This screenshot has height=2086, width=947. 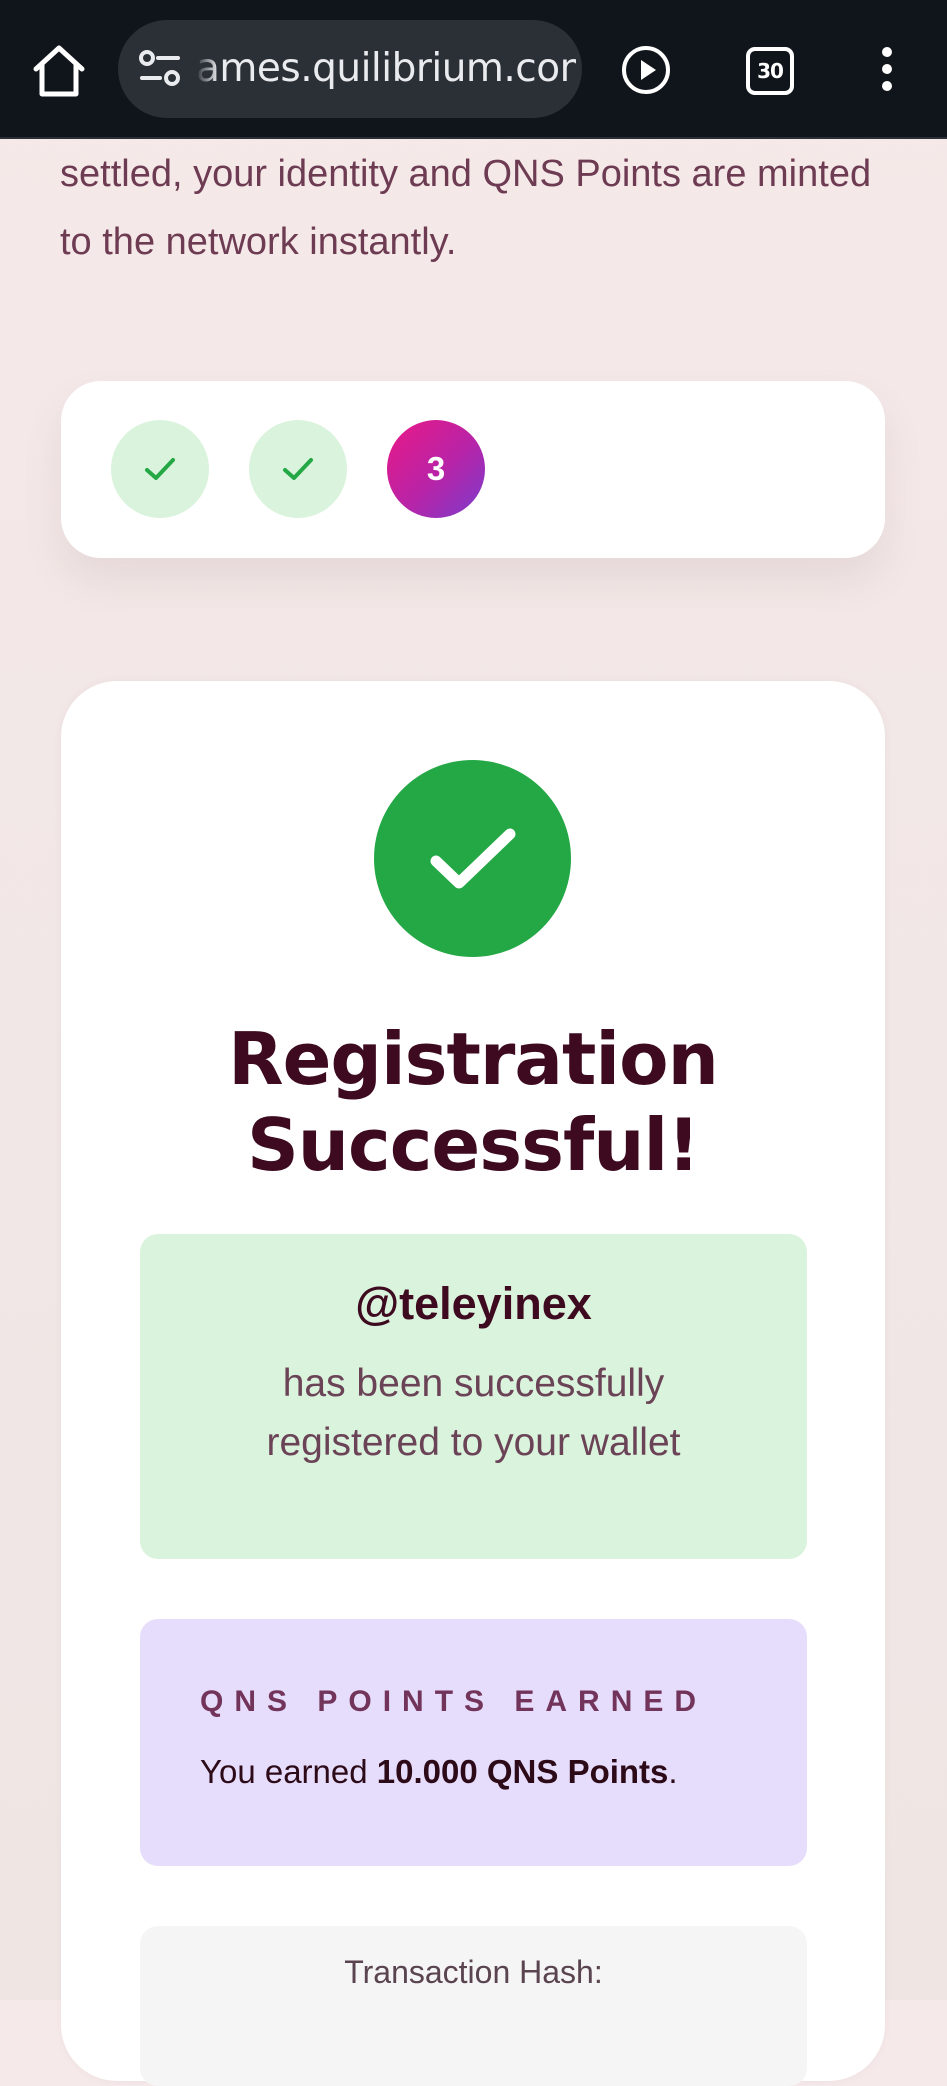 What do you see at coordinates (473, 1059) in the screenshot?
I see `title-line-1: Registration` at bounding box center [473, 1059].